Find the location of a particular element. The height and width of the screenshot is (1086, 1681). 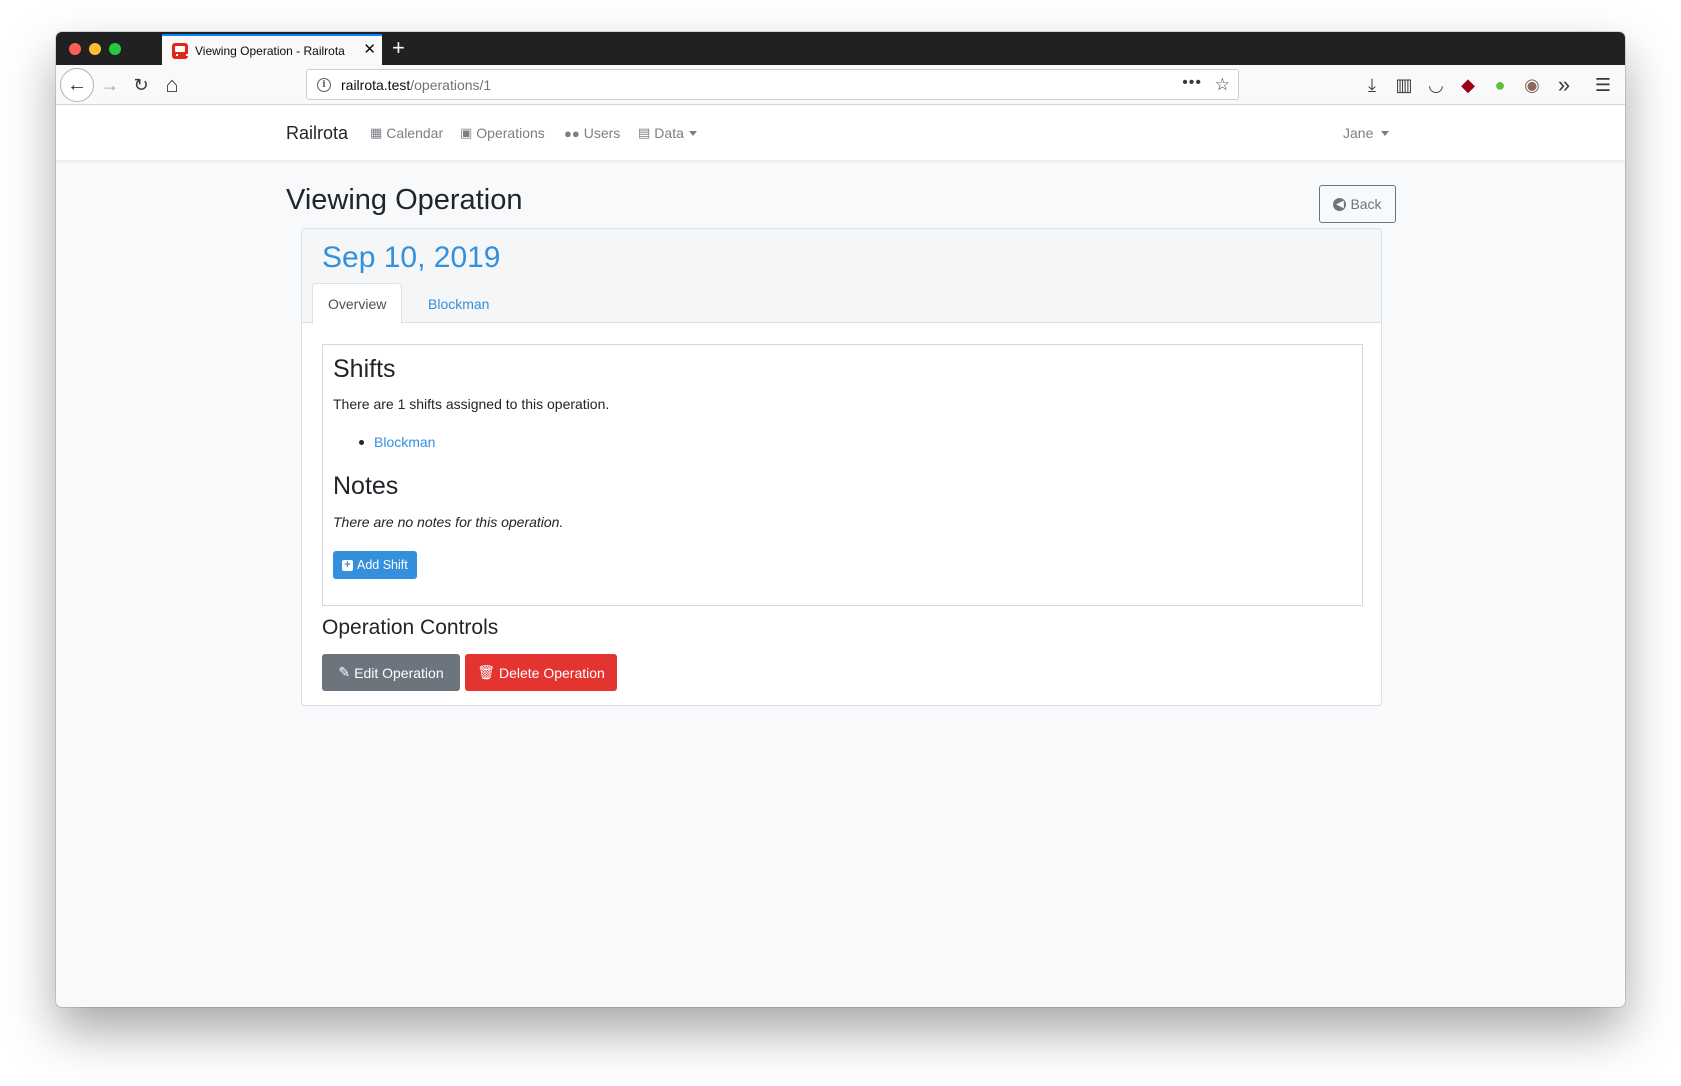

edit-icon: ✎ is located at coordinates (344, 672).